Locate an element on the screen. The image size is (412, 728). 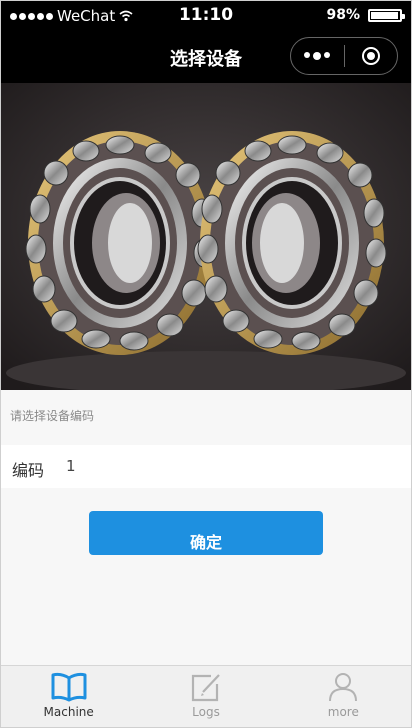
tab-more: more is located at coordinates (343, 697).